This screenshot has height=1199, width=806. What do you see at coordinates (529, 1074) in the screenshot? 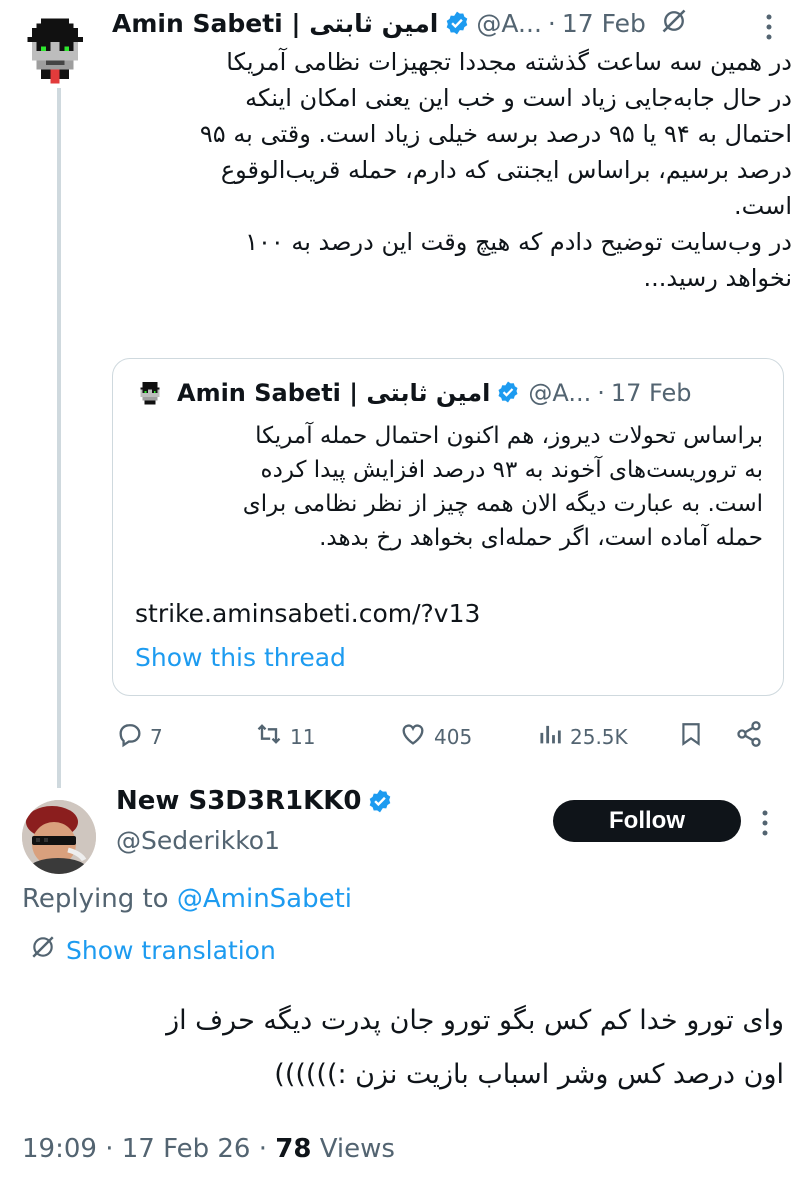
I see `reply-text-line: اون درصد کس وشر اسباب بازیت نزن :))))))` at bounding box center [529, 1074].